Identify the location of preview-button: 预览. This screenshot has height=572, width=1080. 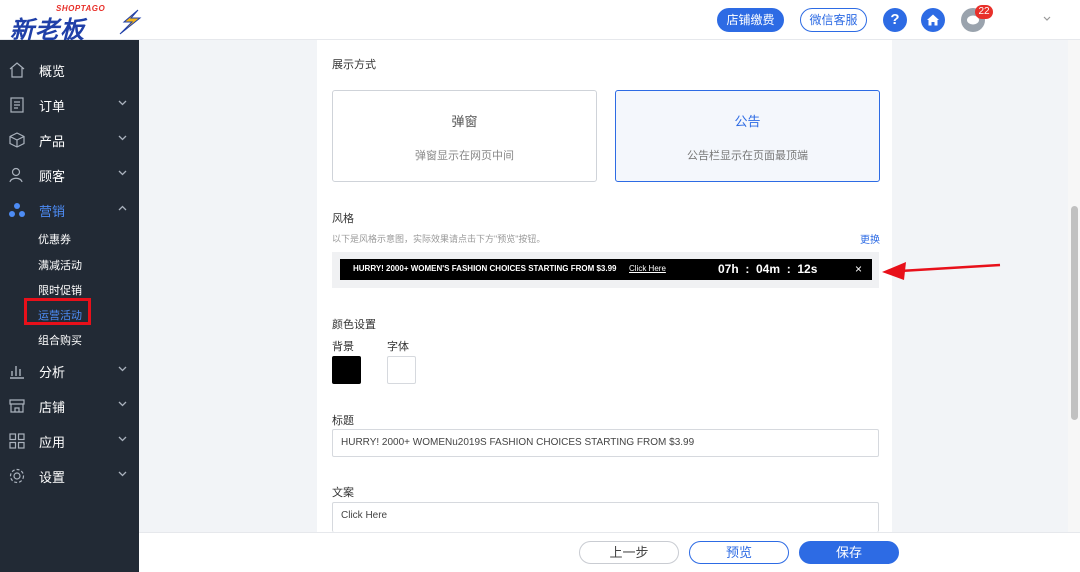
(739, 552).